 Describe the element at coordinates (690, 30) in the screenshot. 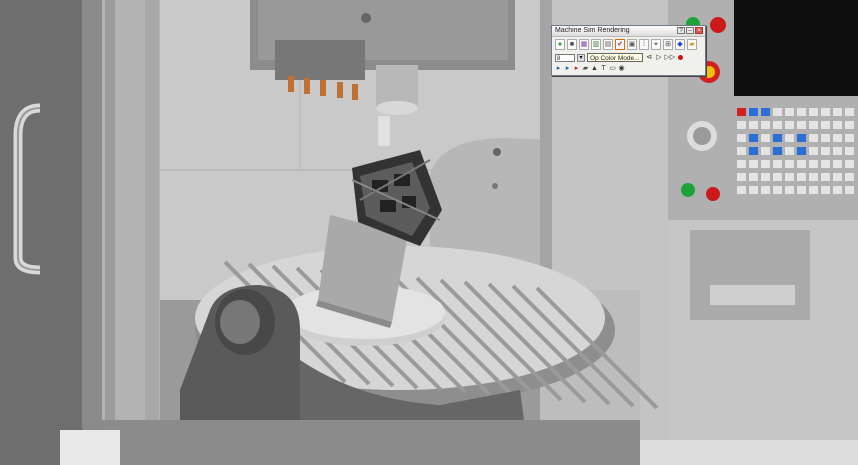

I see `minimize-button: –` at that location.